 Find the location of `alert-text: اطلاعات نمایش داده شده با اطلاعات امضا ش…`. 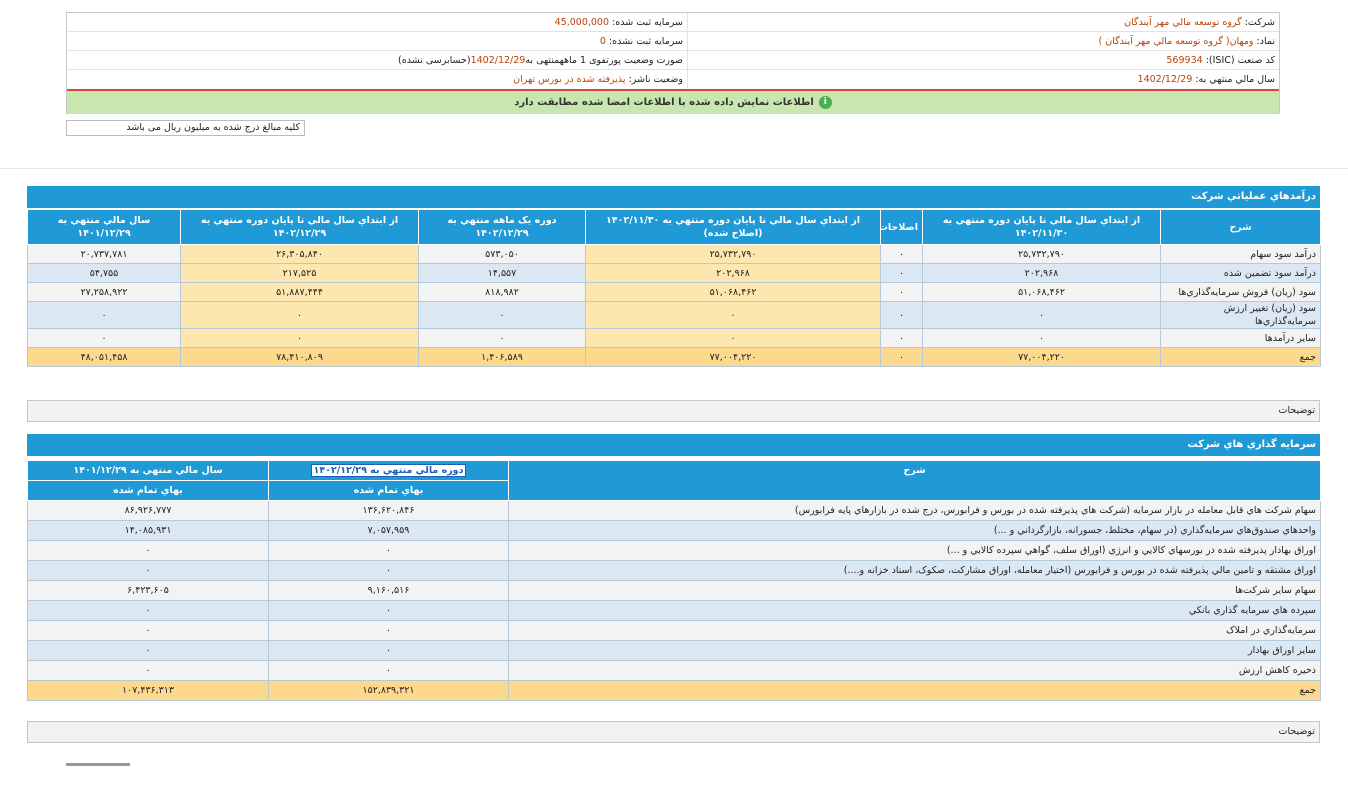

alert-text: اطلاعات نمایش داده شده با اطلاعات امضا ش… is located at coordinates (664, 102).